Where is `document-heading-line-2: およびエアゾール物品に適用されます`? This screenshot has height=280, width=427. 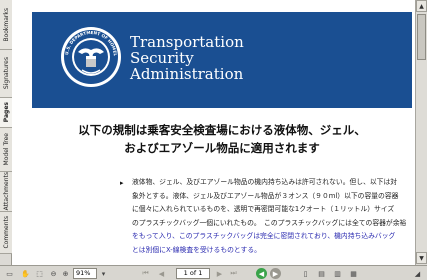
document-heading-line-2: およびエアゾール物品に適用されます is located at coordinates (222, 148).